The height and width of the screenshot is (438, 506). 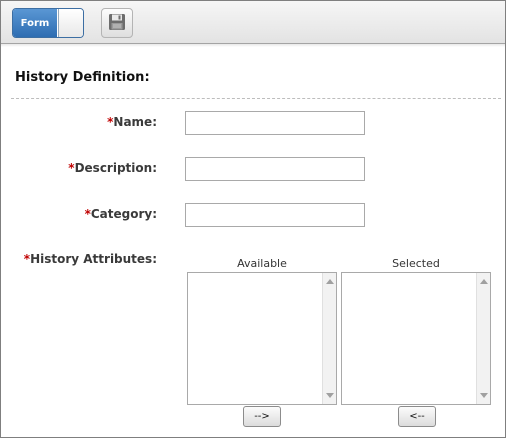 What do you see at coordinates (275, 215) in the screenshot?
I see `category-input` at bounding box center [275, 215].